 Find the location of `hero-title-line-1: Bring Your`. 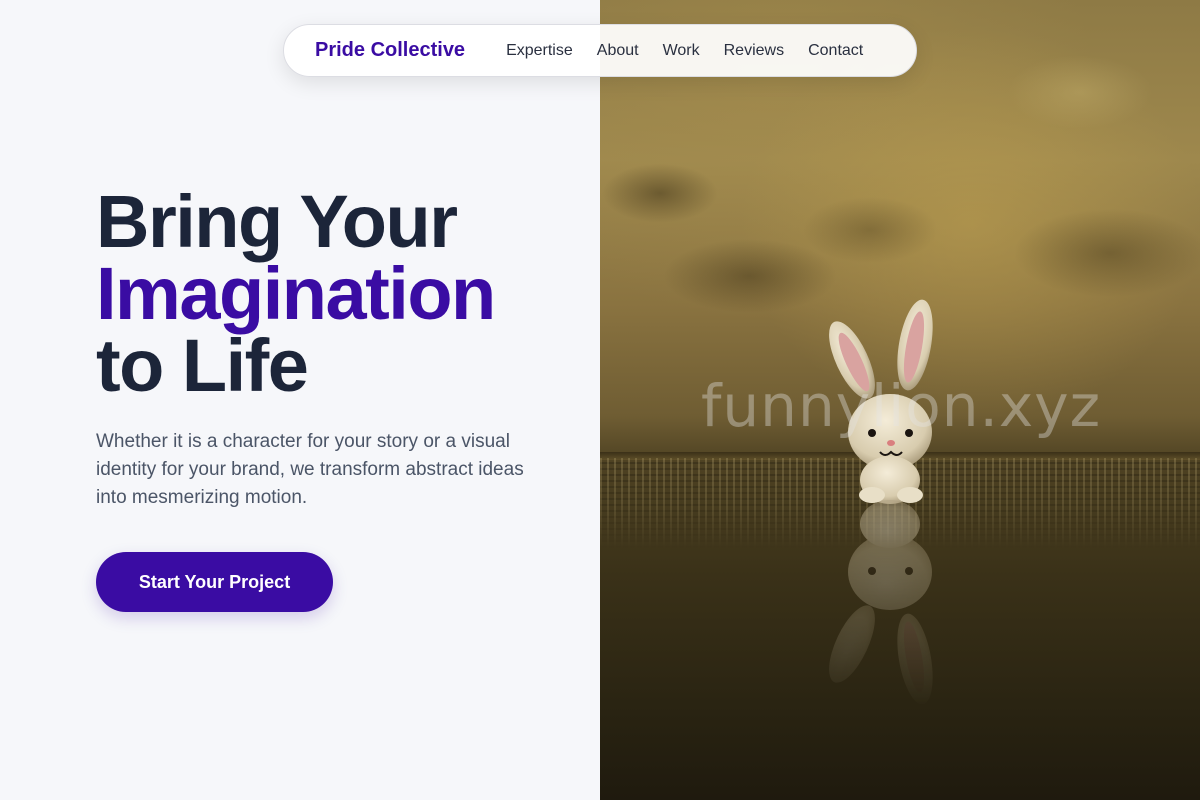

hero-title-line-1: Bring Your is located at coordinates (277, 221).